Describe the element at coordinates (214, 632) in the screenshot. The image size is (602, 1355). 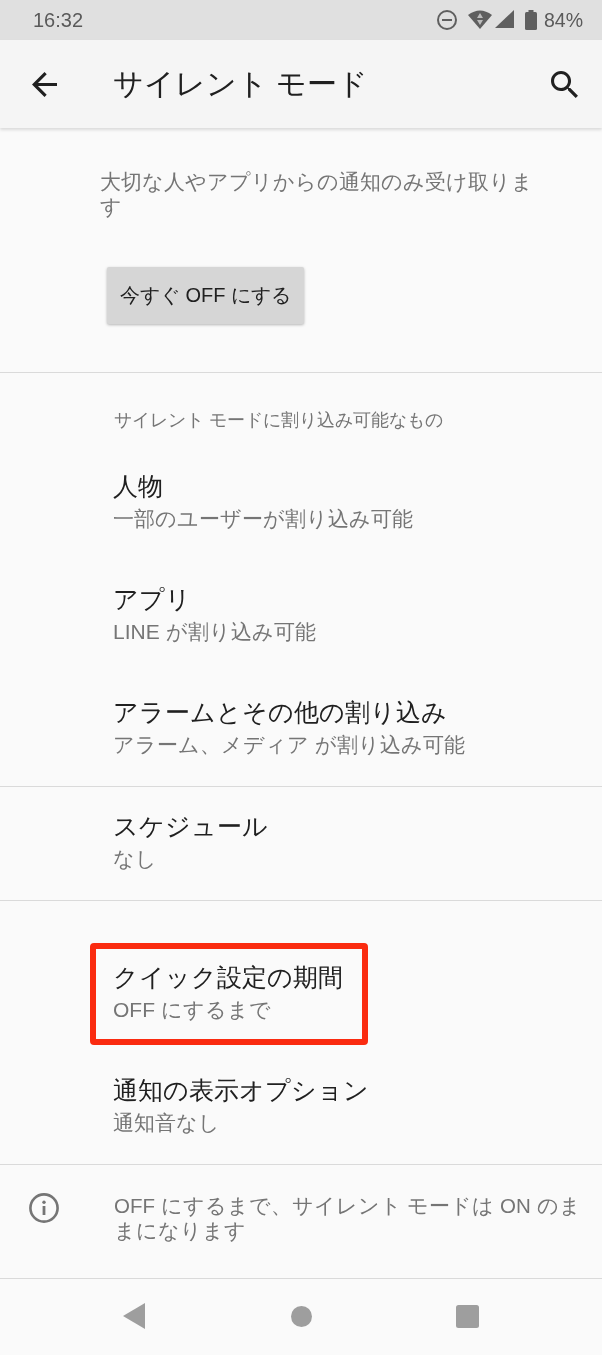
I see `setting-summary: LINE が割り込み可能` at that location.